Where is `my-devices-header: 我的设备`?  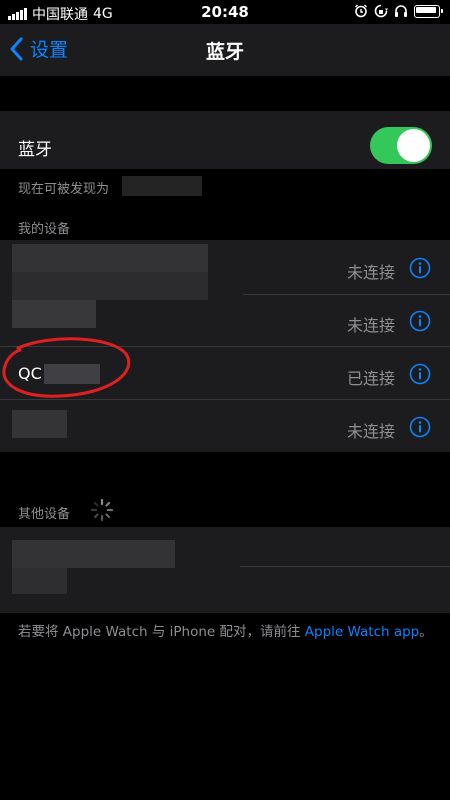 my-devices-header: 我的设备 is located at coordinates (44, 229).